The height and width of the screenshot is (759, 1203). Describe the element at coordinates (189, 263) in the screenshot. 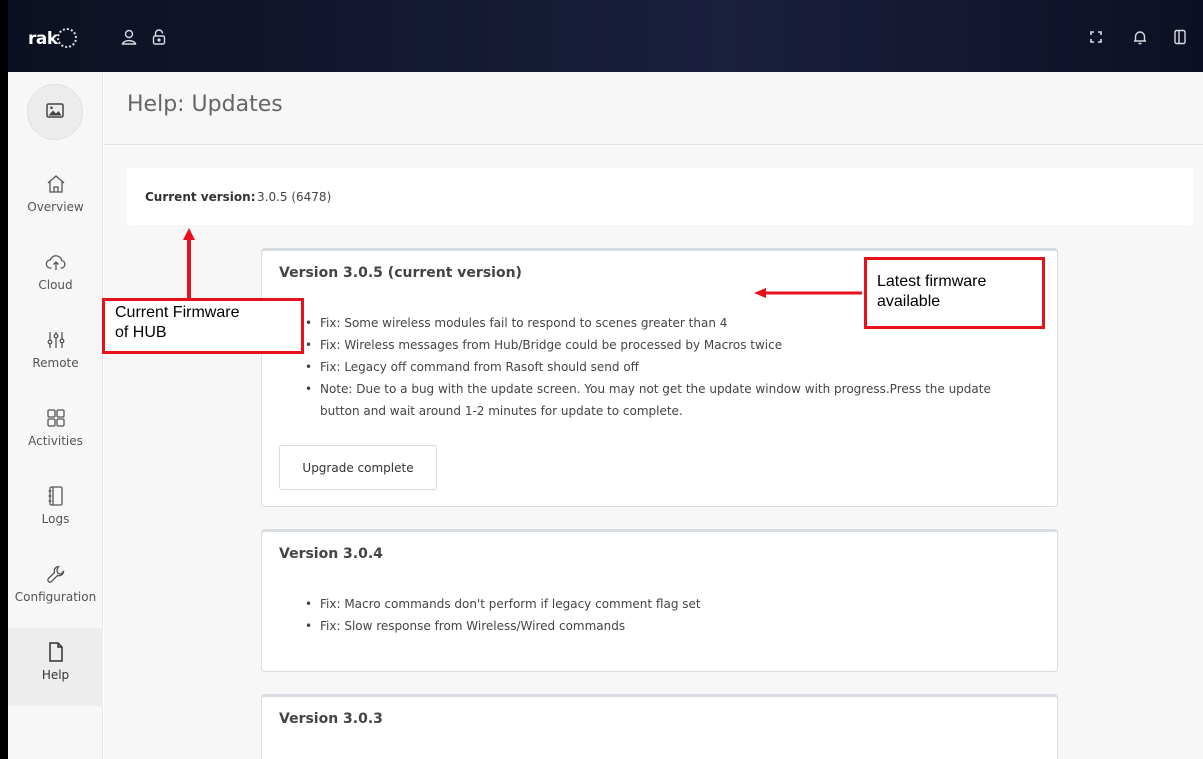

I see `arrow-up-to-current-version` at that location.